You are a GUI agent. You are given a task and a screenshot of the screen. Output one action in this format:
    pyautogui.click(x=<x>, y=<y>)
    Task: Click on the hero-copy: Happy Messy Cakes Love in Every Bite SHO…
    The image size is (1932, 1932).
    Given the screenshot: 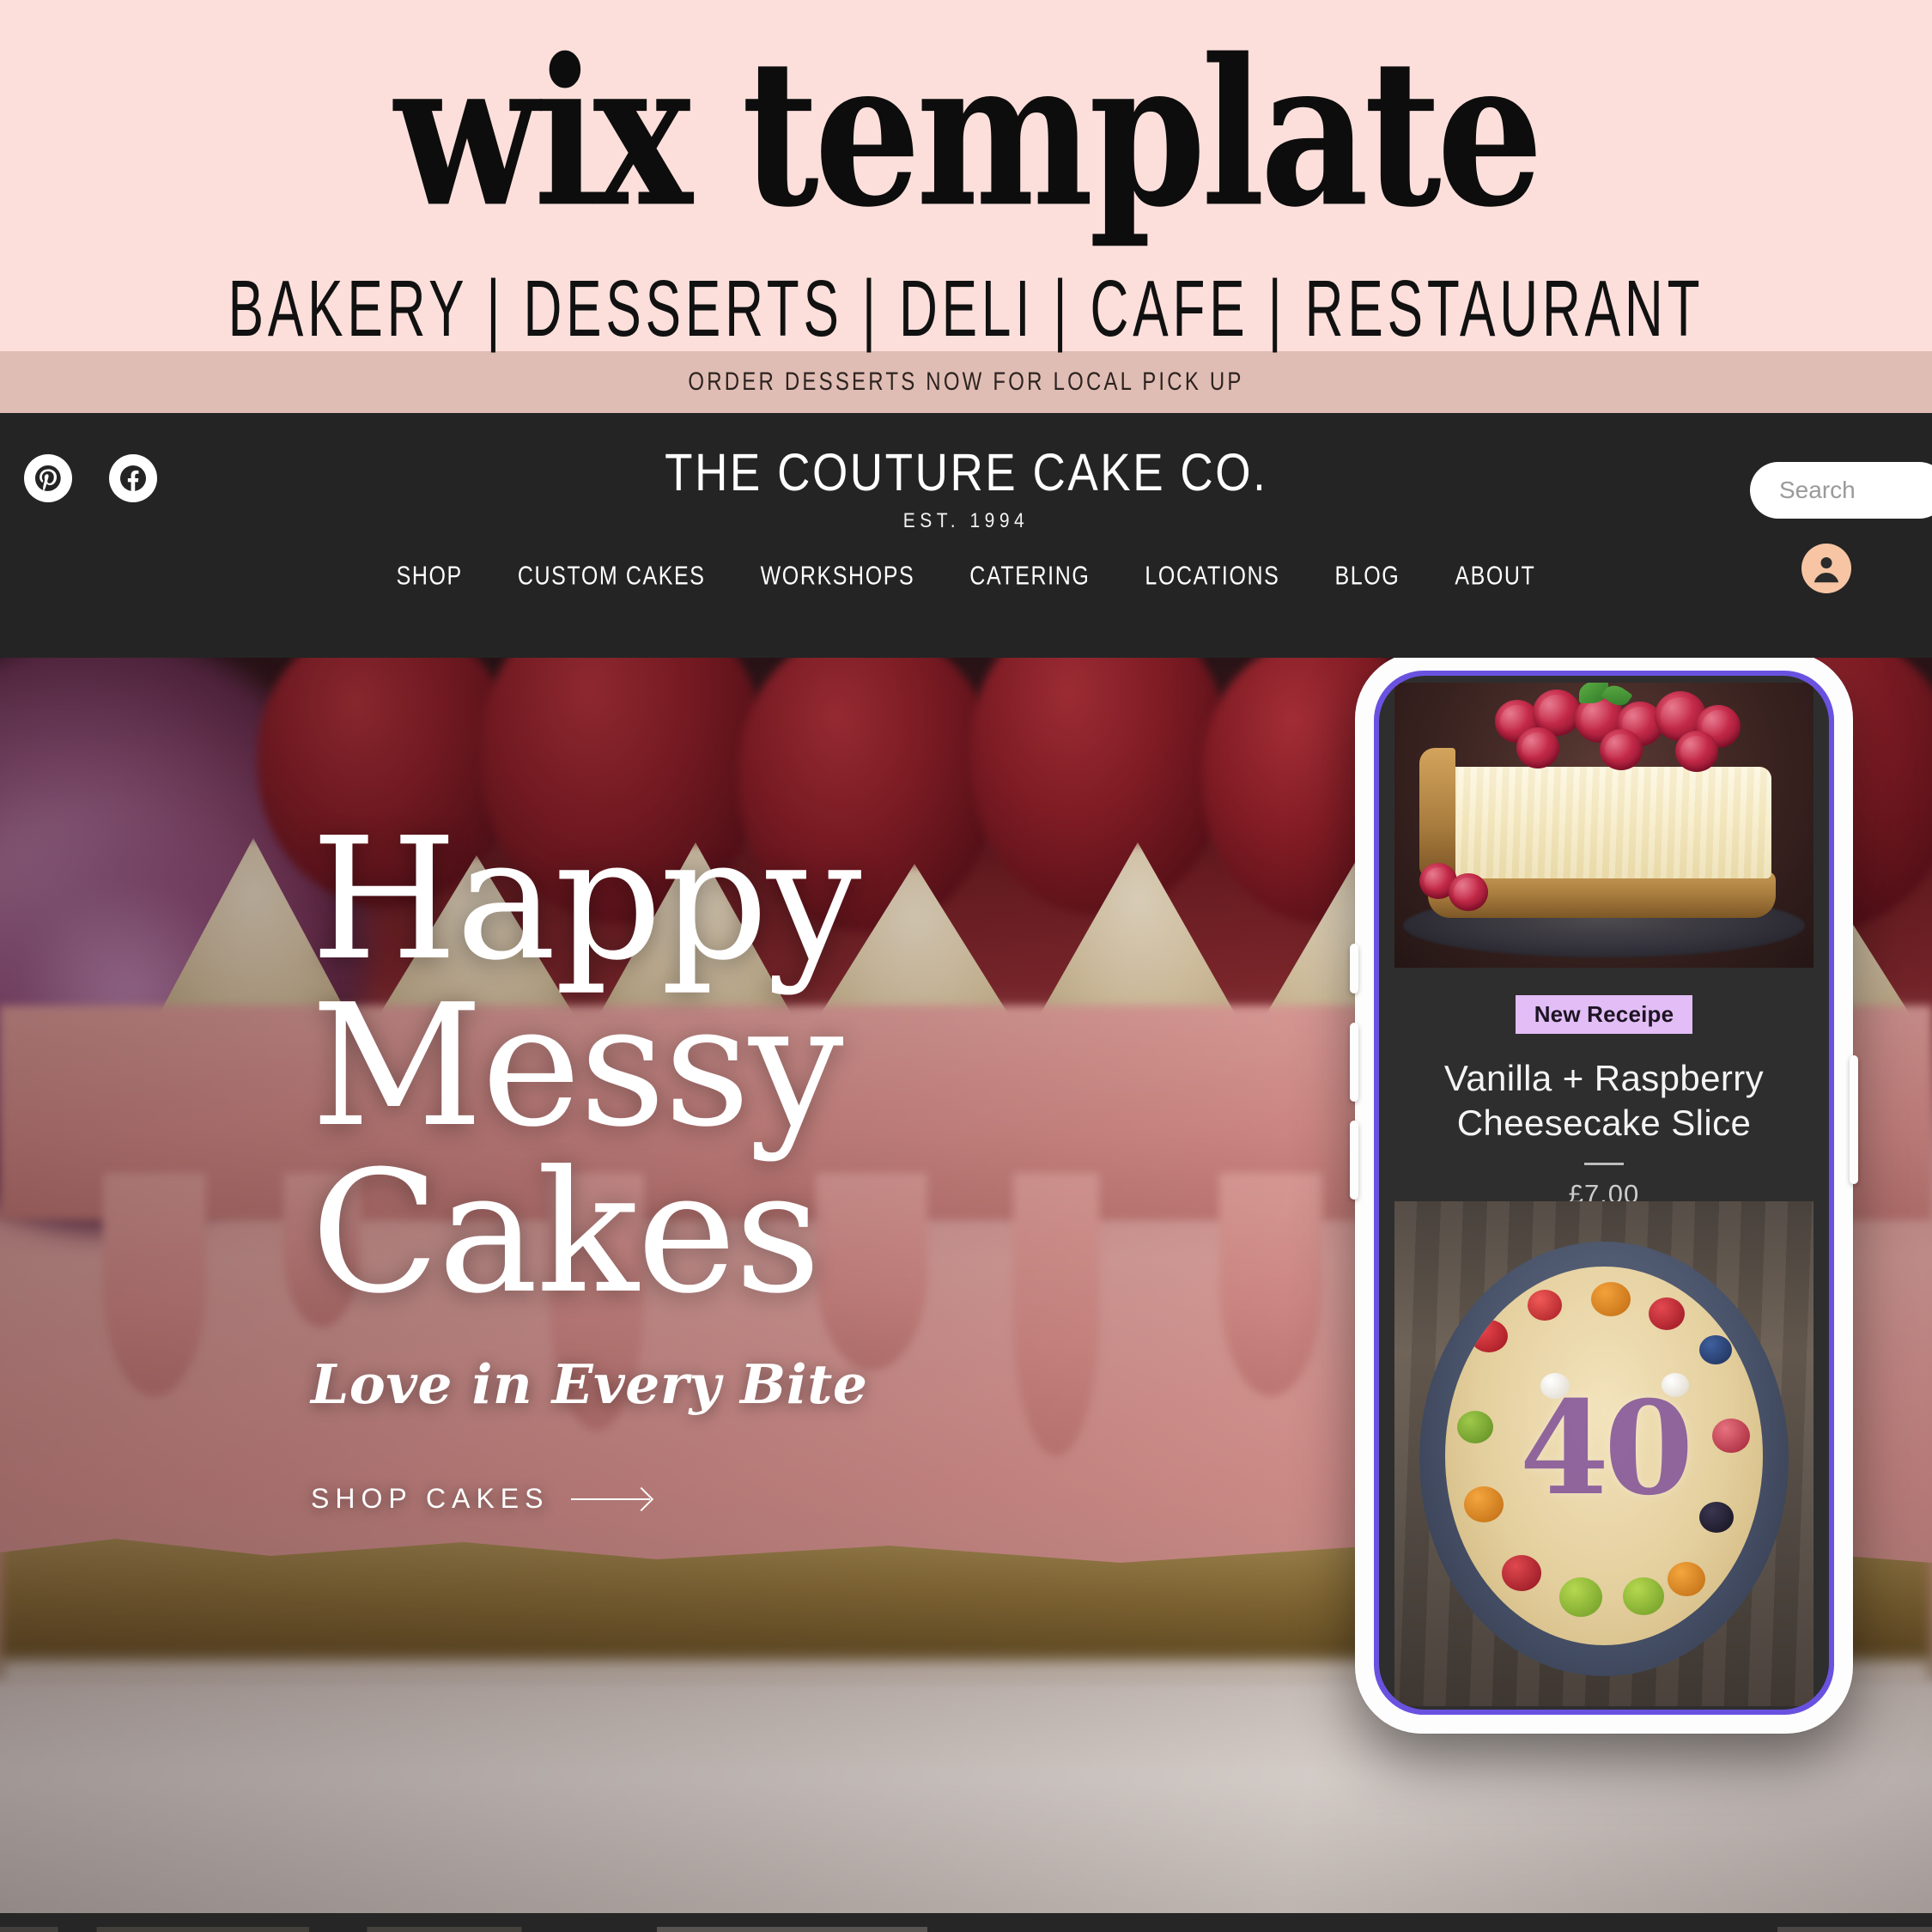 What is the action you would take?
    pyautogui.click(x=589, y=1158)
    